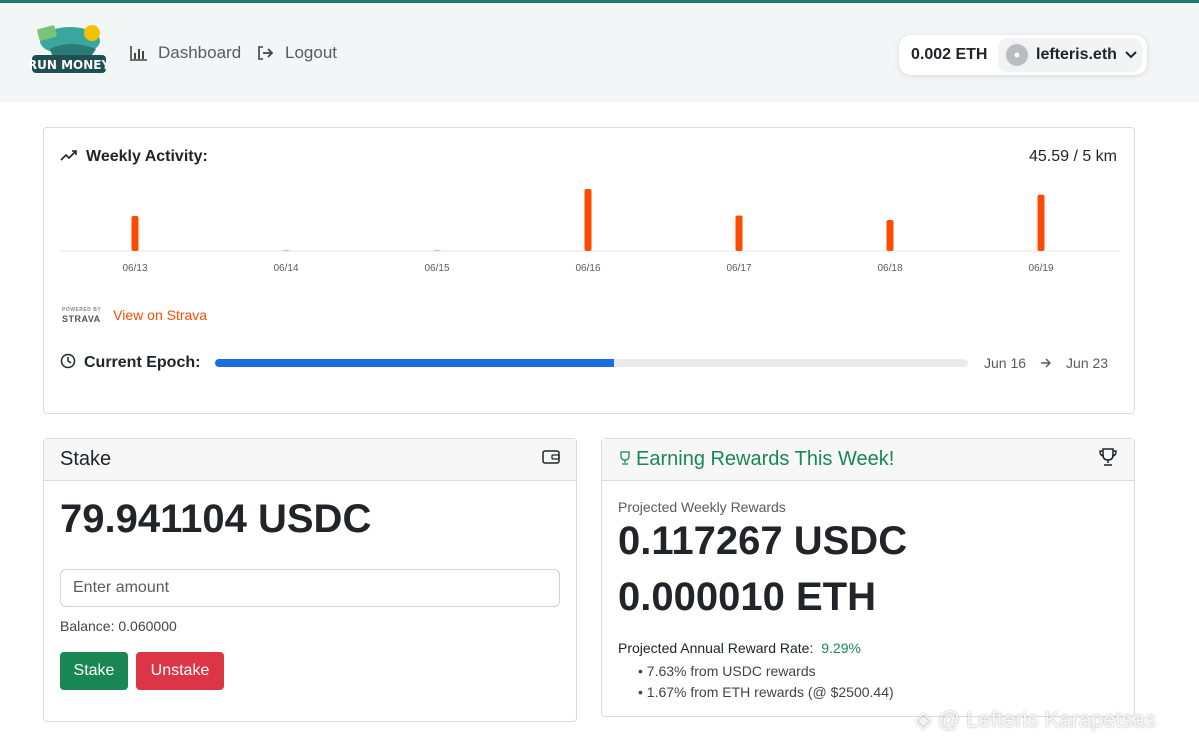 Image resolution: width=1199 pixels, height=747 pixels. What do you see at coordinates (727, 671) in the screenshot?
I see `list-item: • 7.63% from USDC rewards` at bounding box center [727, 671].